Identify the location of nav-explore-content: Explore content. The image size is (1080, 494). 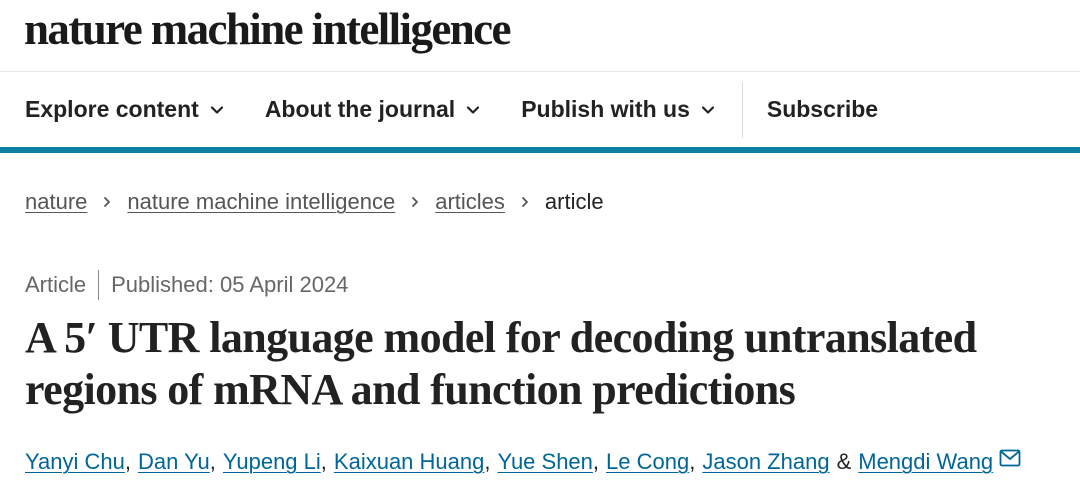
(125, 109).